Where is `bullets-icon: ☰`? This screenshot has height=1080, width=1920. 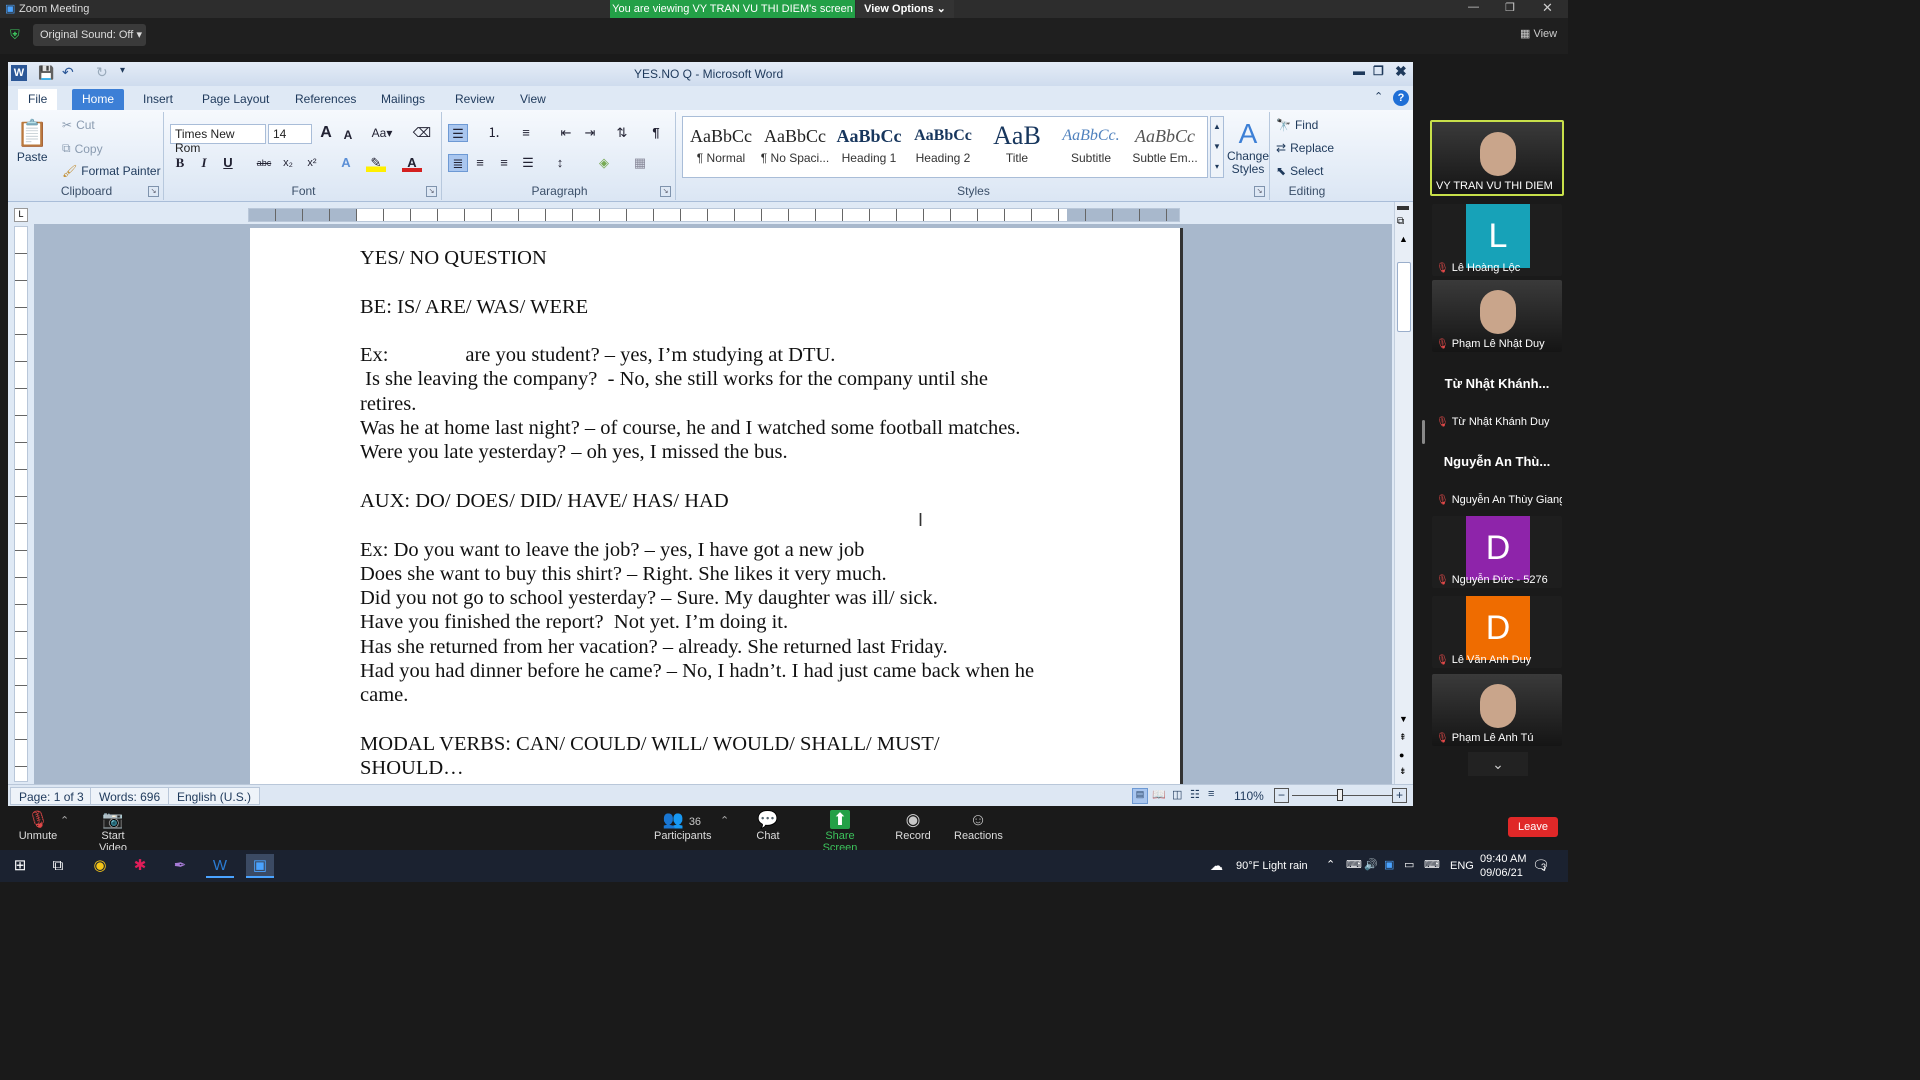
bullets-icon: ☰ is located at coordinates (458, 133).